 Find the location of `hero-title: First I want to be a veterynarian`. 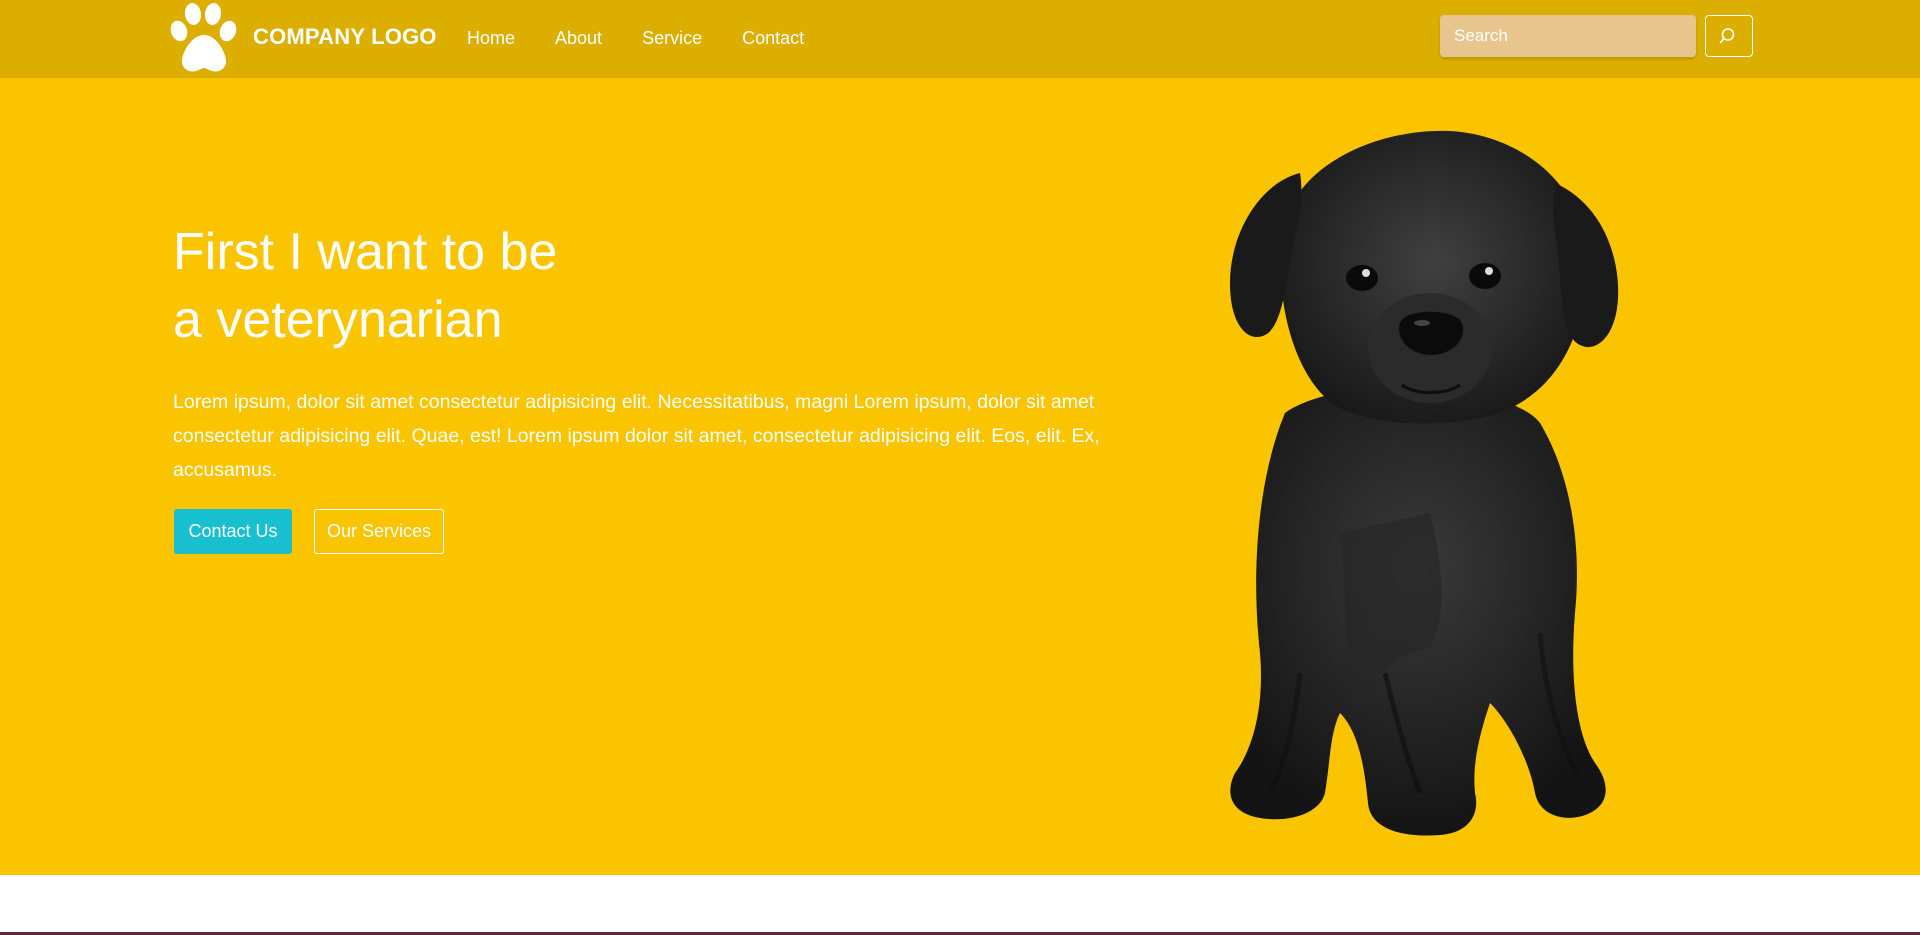

hero-title: First I want to be a veterynarian is located at coordinates (365, 286).